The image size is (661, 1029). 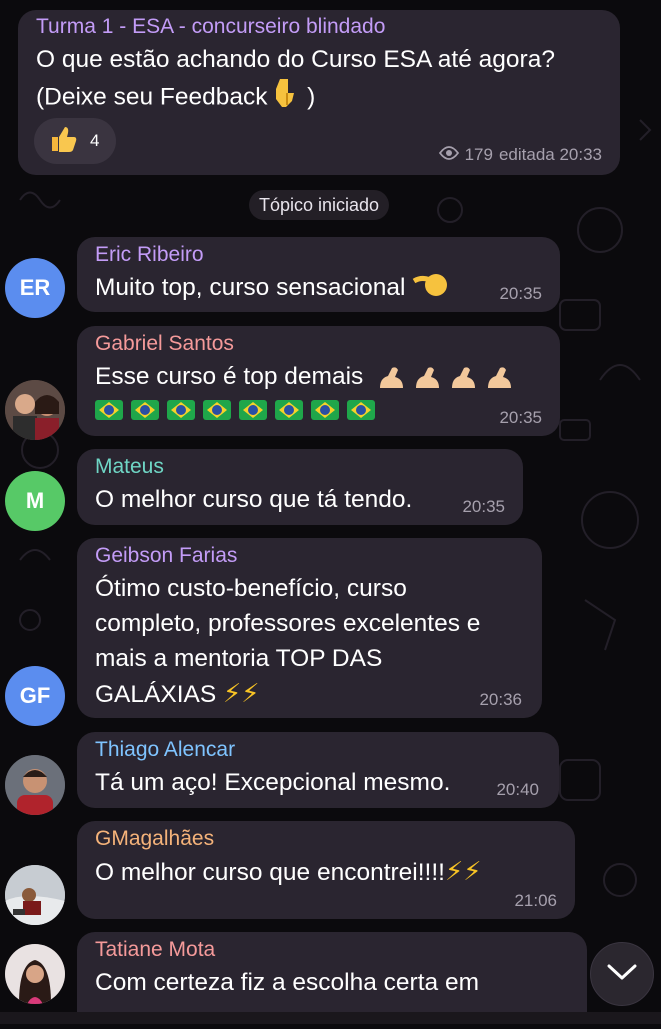 I want to click on message-text: Tá um aço! Excepcional mesmo., so click(x=273, y=782).